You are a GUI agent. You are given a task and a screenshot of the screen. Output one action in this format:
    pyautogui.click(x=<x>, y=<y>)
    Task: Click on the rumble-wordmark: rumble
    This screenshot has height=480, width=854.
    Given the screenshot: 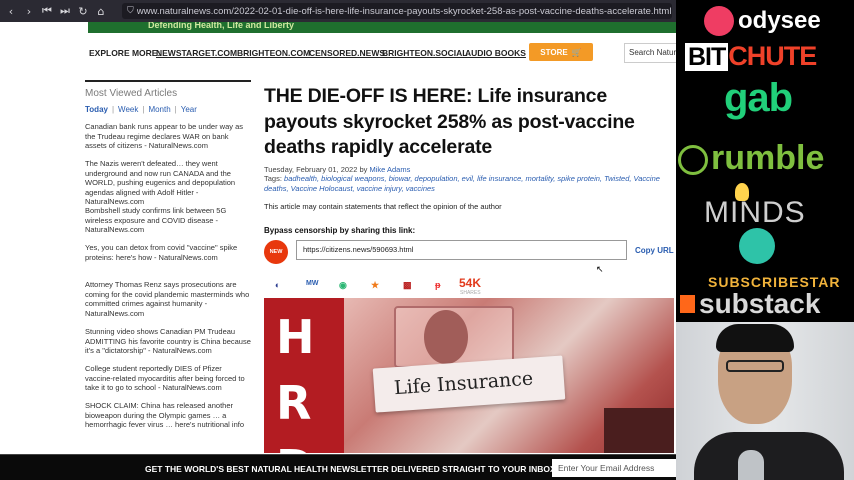 What is the action you would take?
    pyautogui.click(x=768, y=158)
    